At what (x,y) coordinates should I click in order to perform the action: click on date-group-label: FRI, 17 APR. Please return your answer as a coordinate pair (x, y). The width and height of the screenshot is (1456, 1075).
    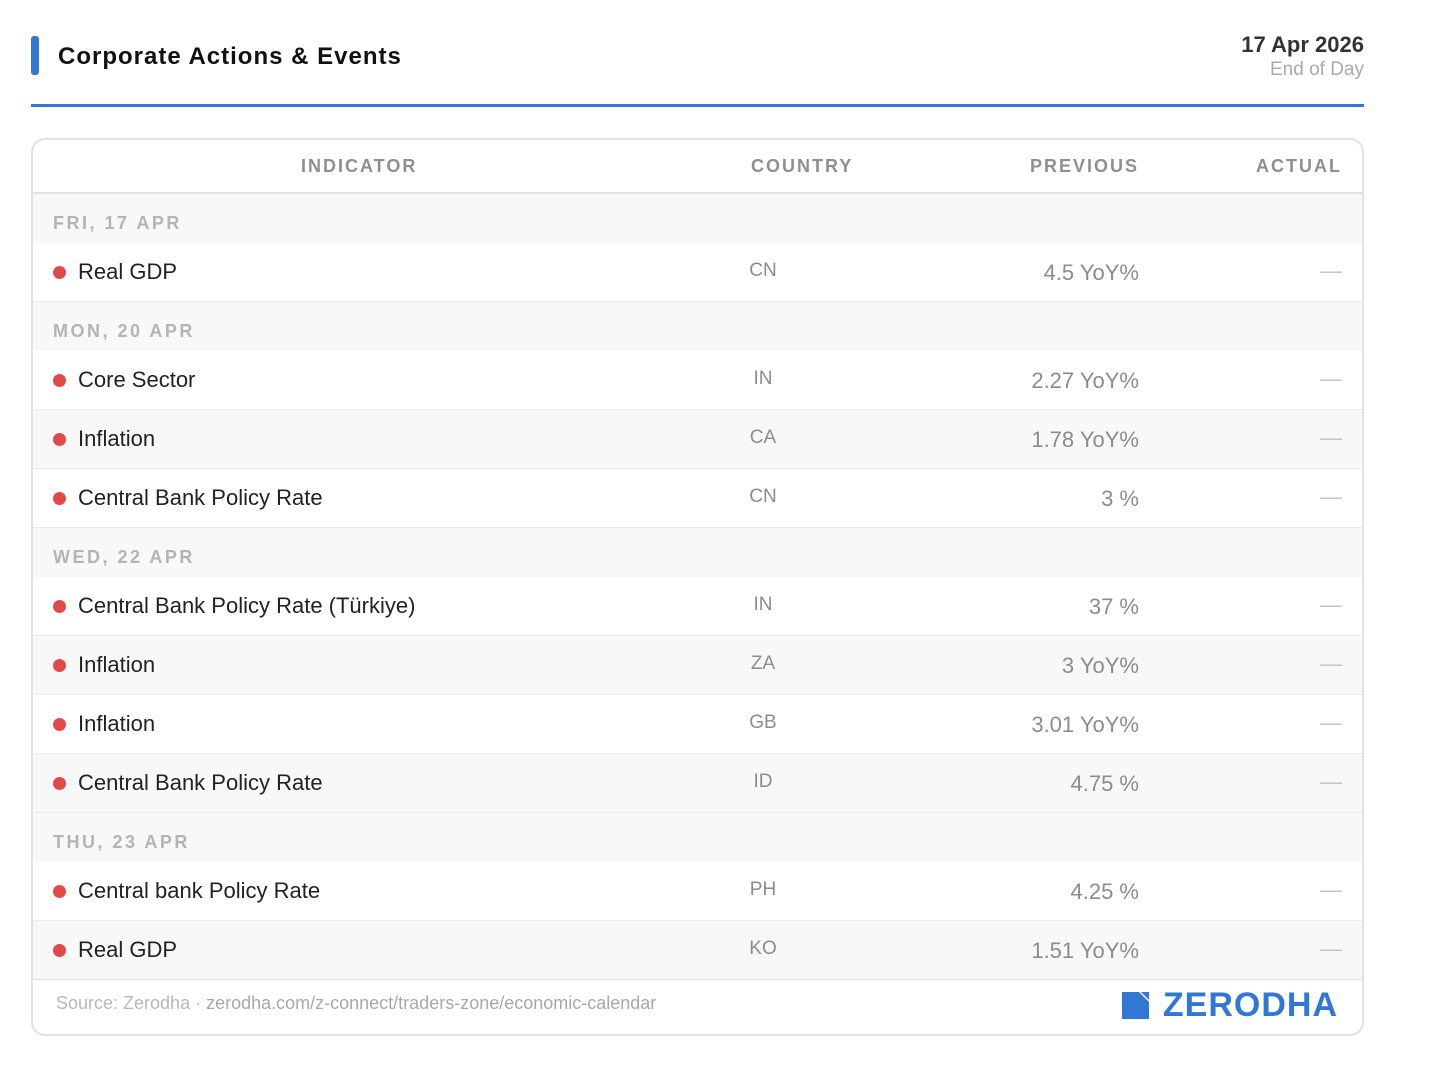
    Looking at the image, I should click on (117, 223).